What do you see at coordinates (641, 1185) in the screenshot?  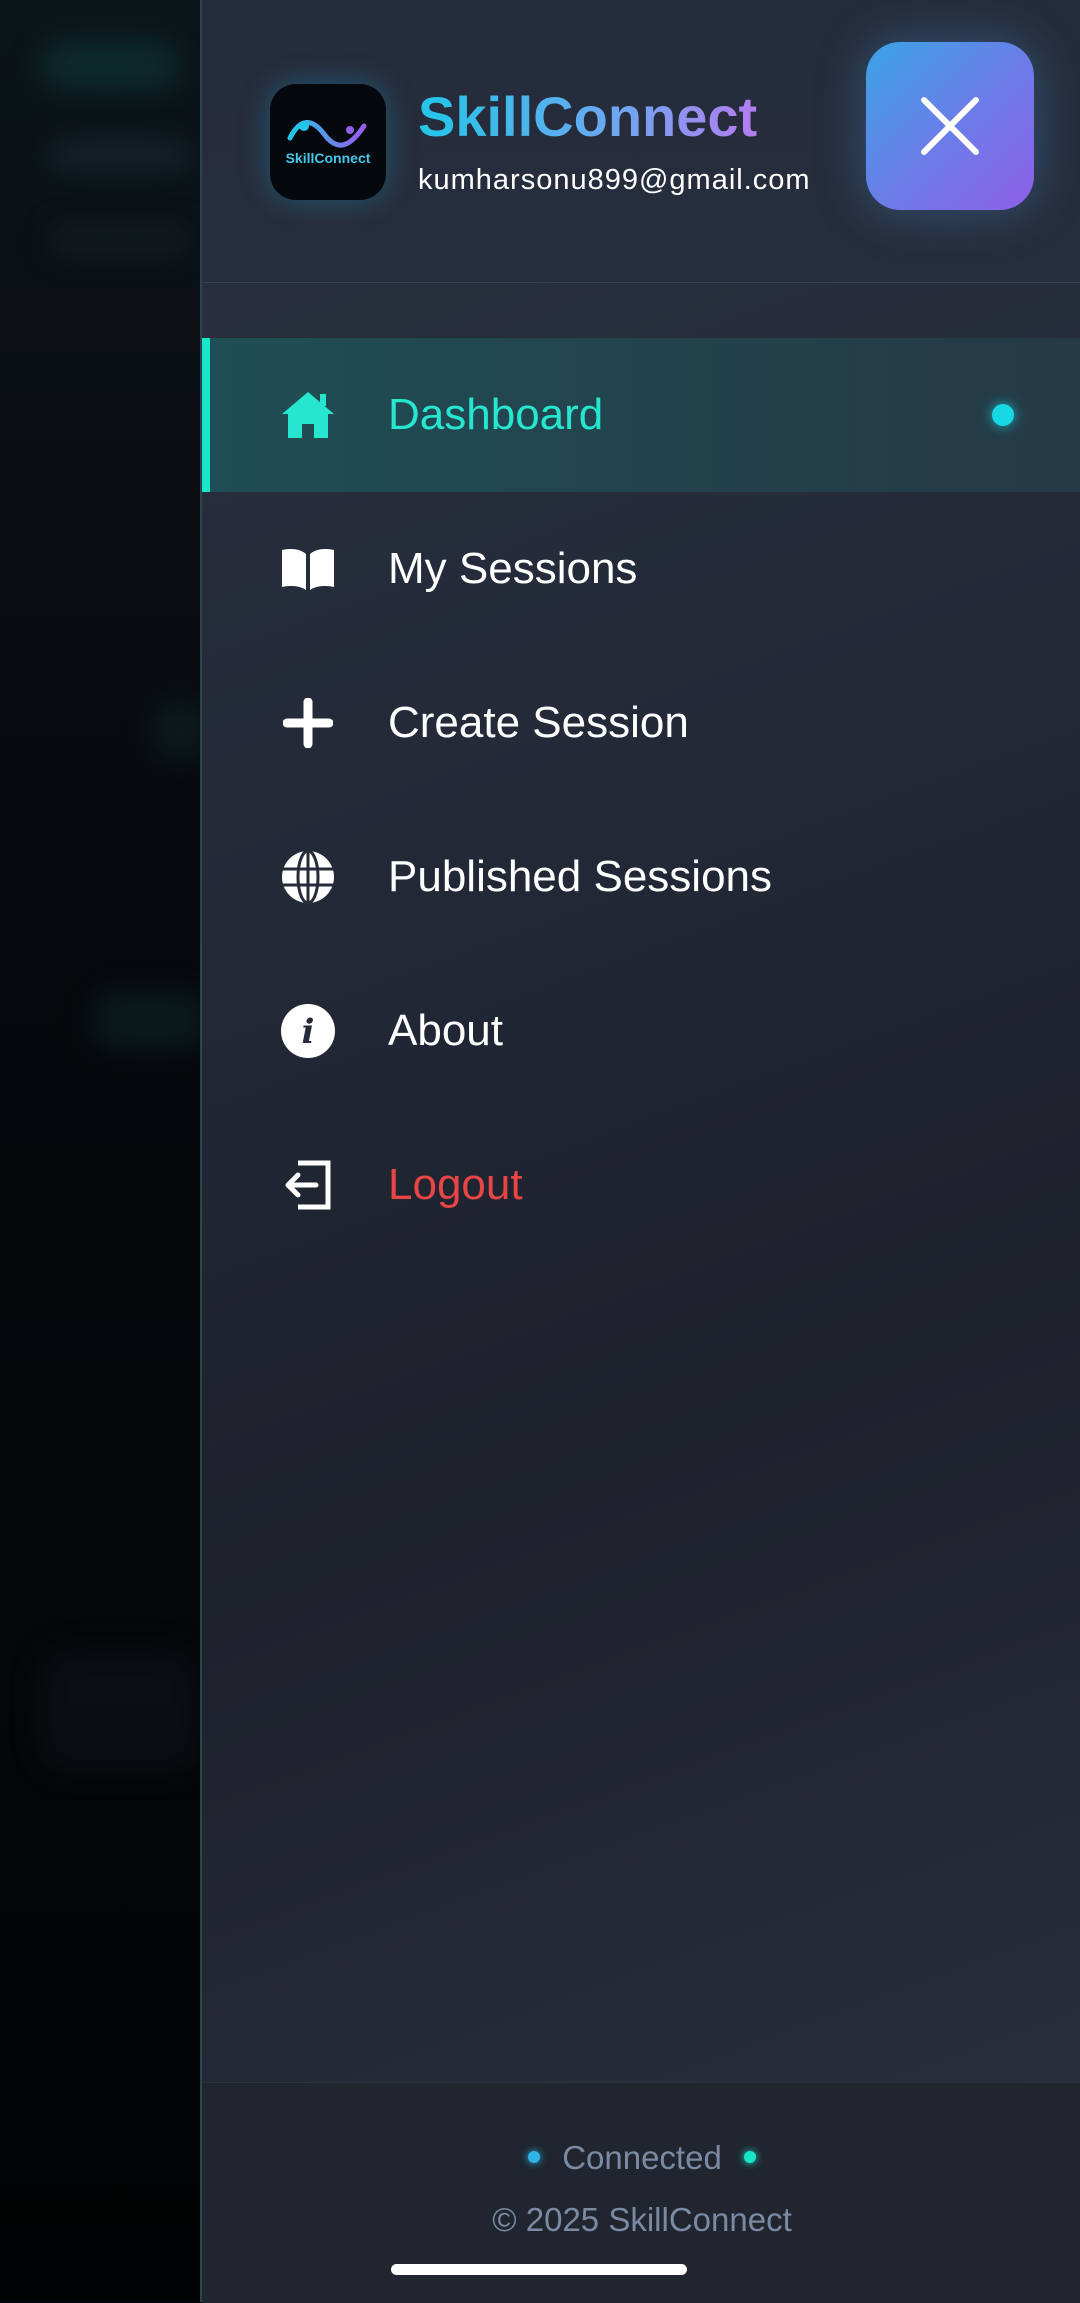 I see `menu-item-logout: Logout` at bounding box center [641, 1185].